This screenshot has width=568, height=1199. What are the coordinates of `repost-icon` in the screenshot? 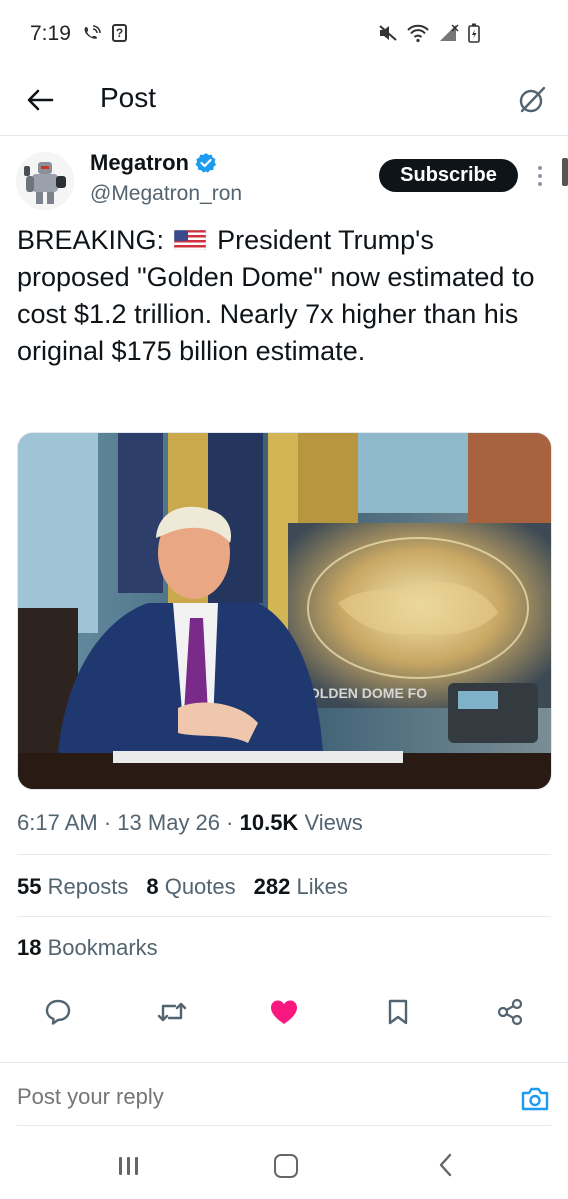 It's located at (172, 1012).